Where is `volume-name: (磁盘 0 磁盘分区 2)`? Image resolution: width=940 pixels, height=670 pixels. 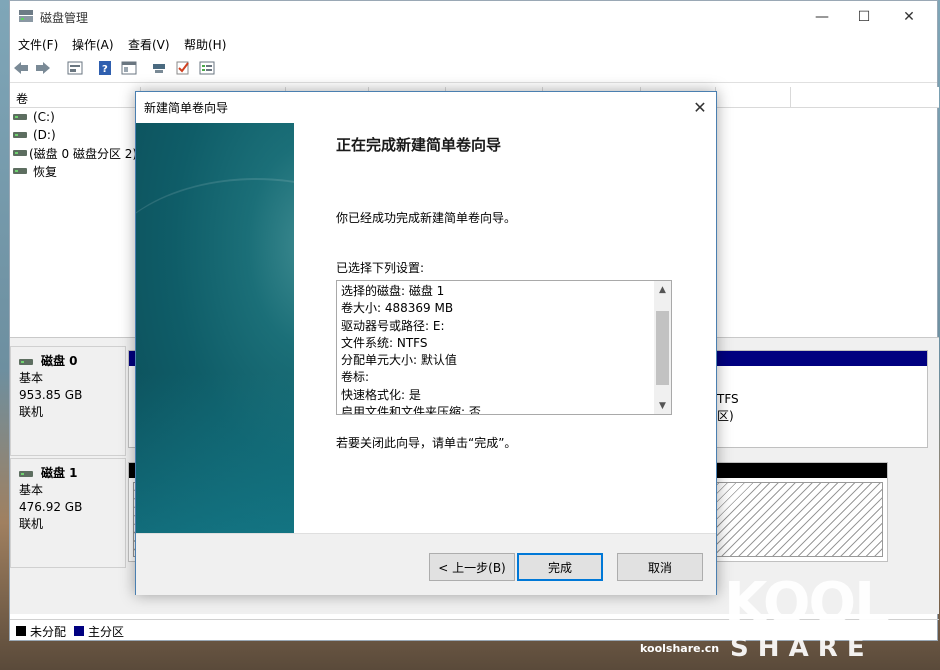 volume-name: (磁盘 0 磁盘分区 2) is located at coordinates (83, 153).